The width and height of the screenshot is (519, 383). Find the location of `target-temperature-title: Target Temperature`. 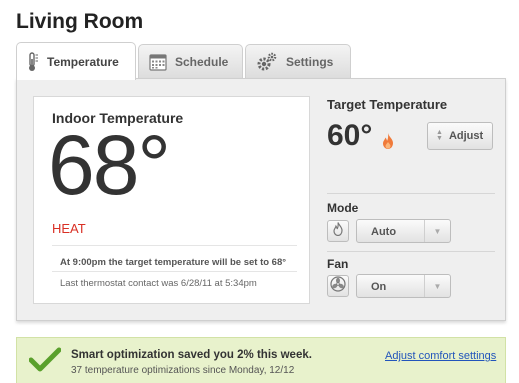

target-temperature-title: Target Temperature is located at coordinates (387, 104).